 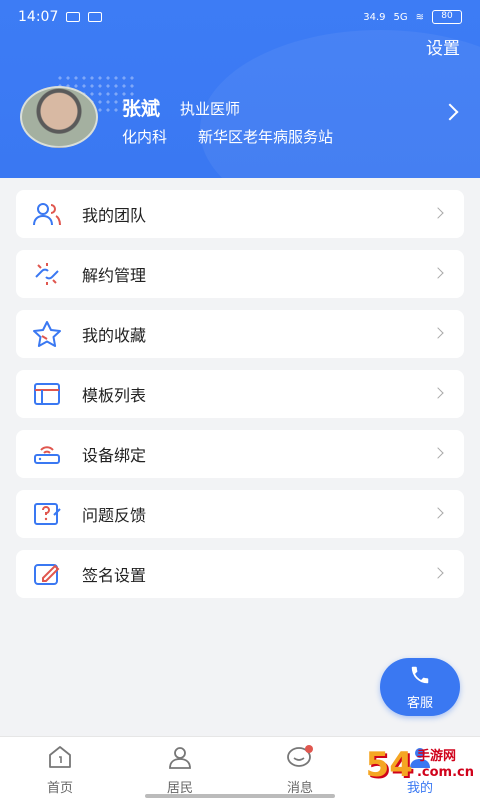 What do you see at coordinates (240, 796) in the screenshot?
I see `gesture-bar` at bounding box center [240, 796].